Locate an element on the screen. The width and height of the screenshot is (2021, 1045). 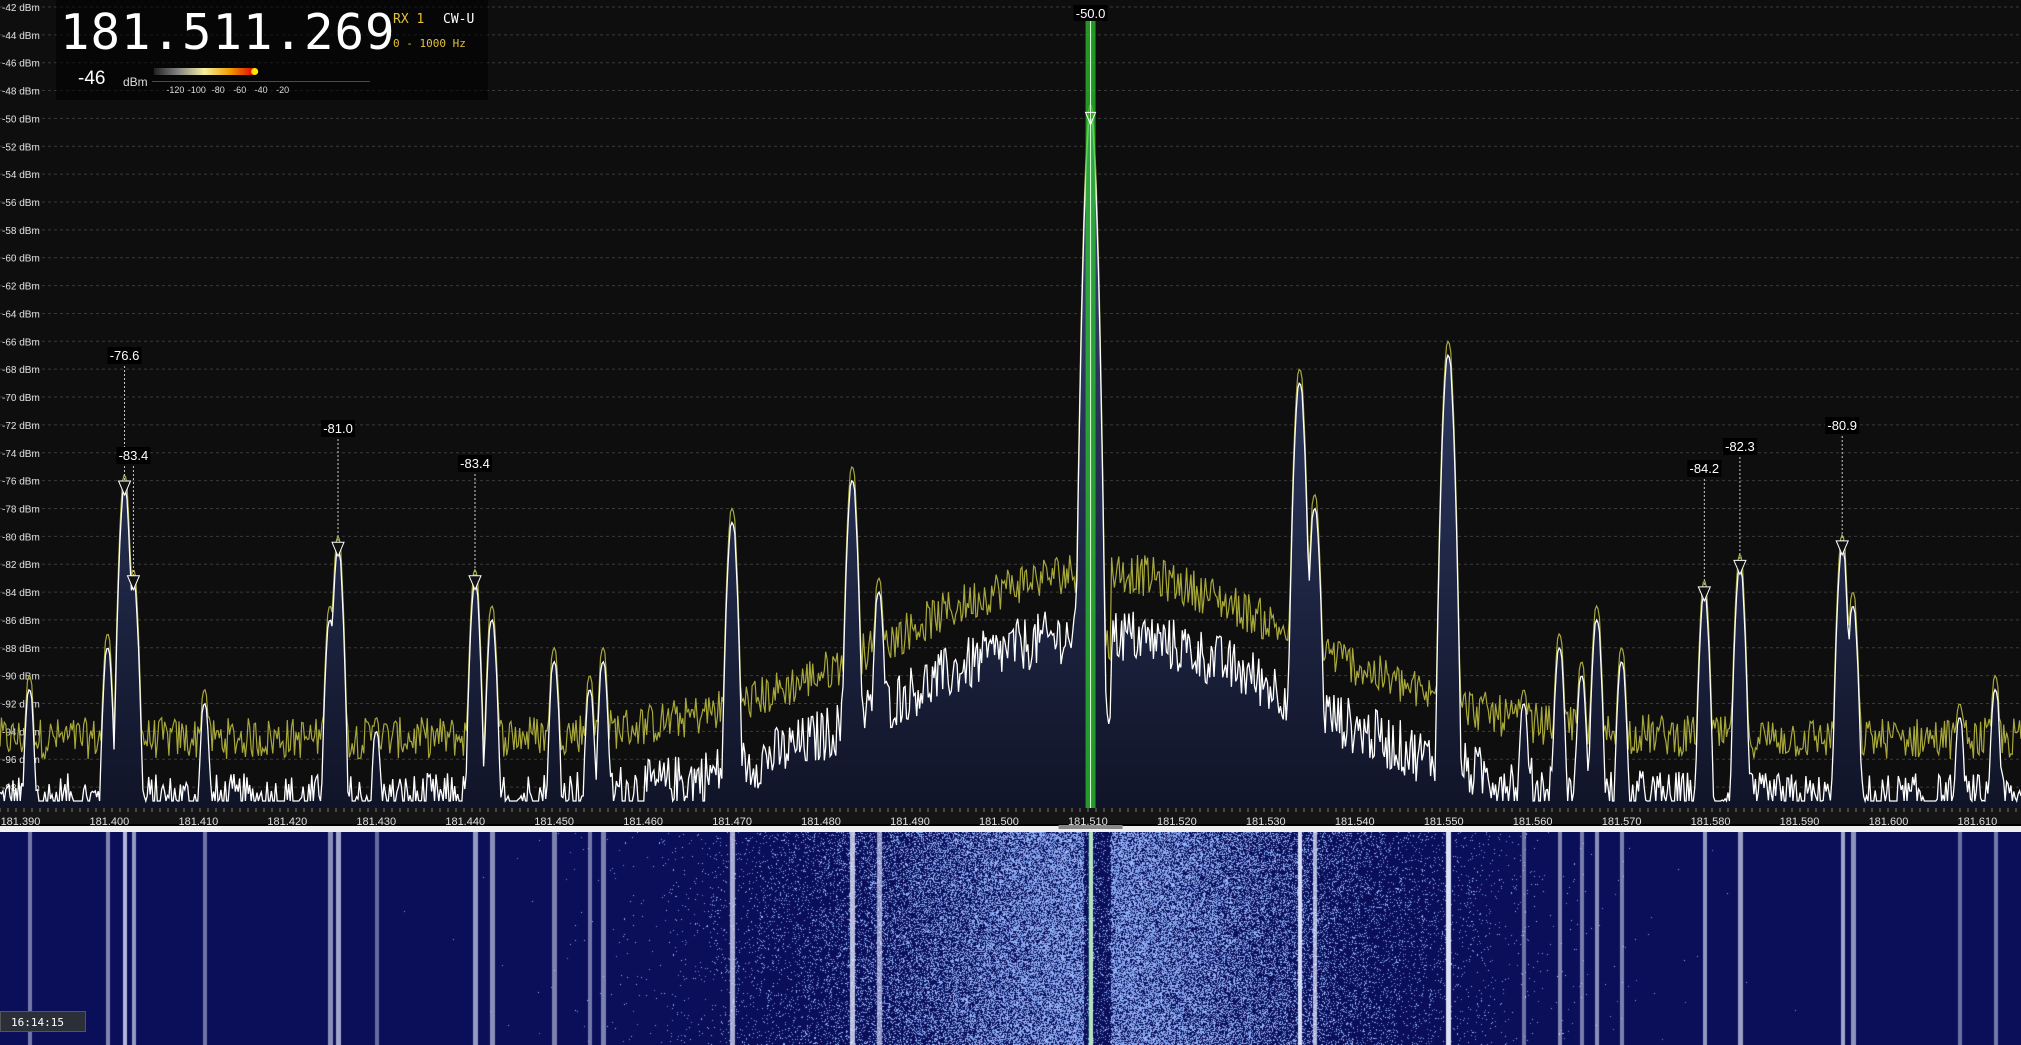
db-label: -74 dBm is located at coordinates (21, 454).